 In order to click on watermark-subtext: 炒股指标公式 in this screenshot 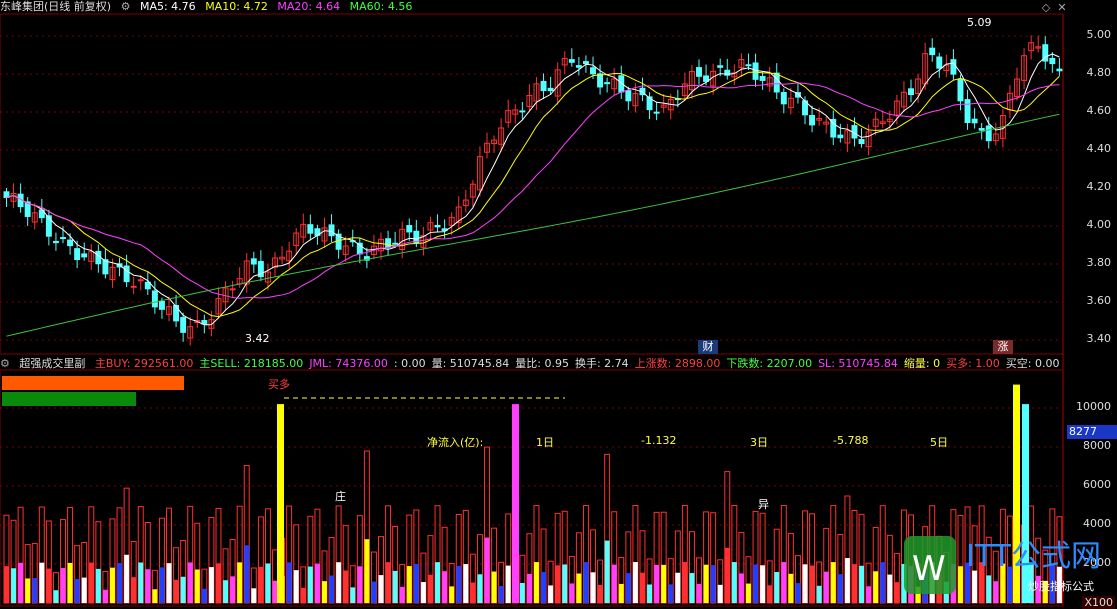, I will do `click(1061, 586)`.